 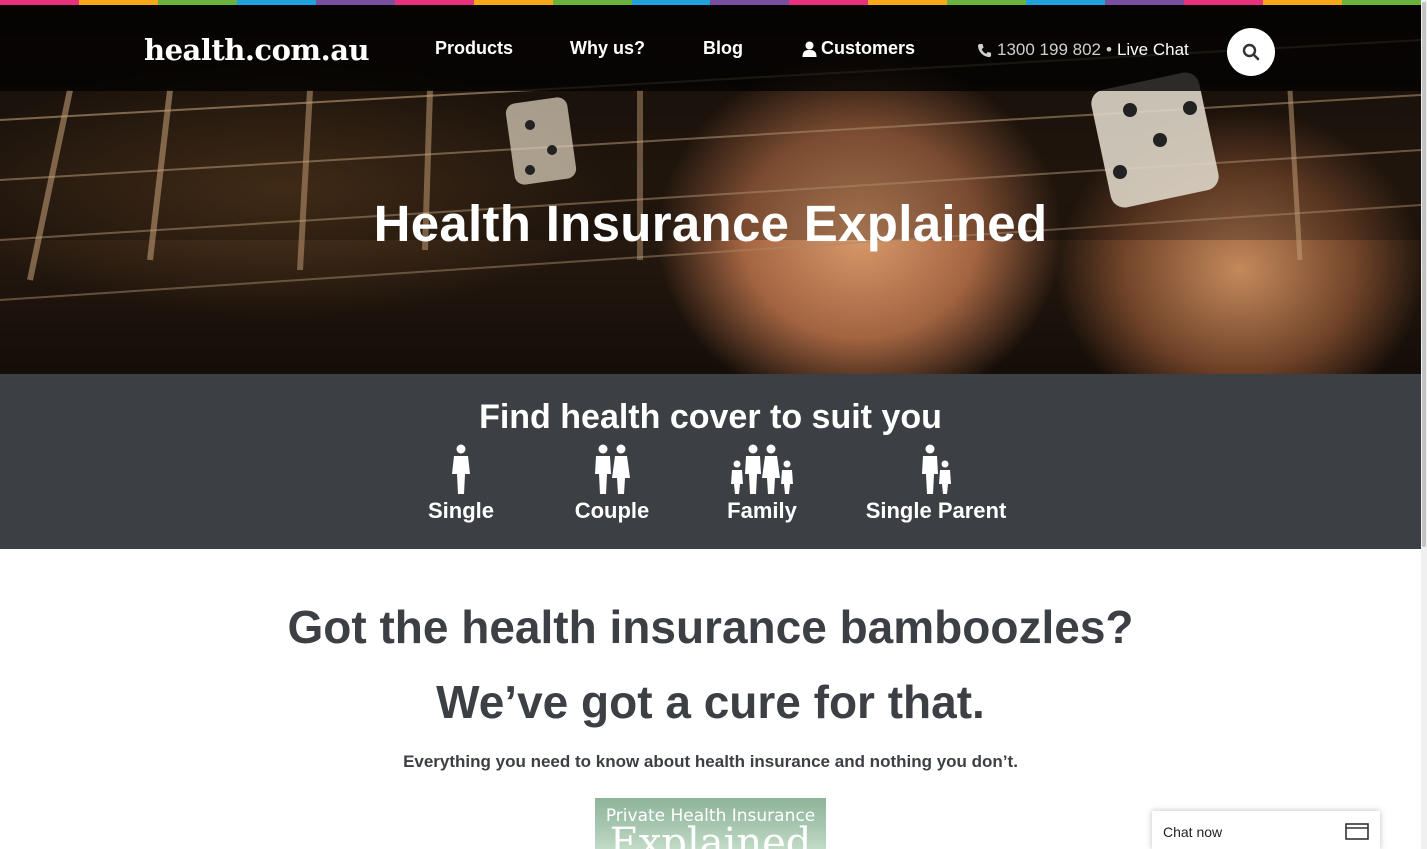 I want to click on nav-customers-label: Customers, so click(x=868, y=48).